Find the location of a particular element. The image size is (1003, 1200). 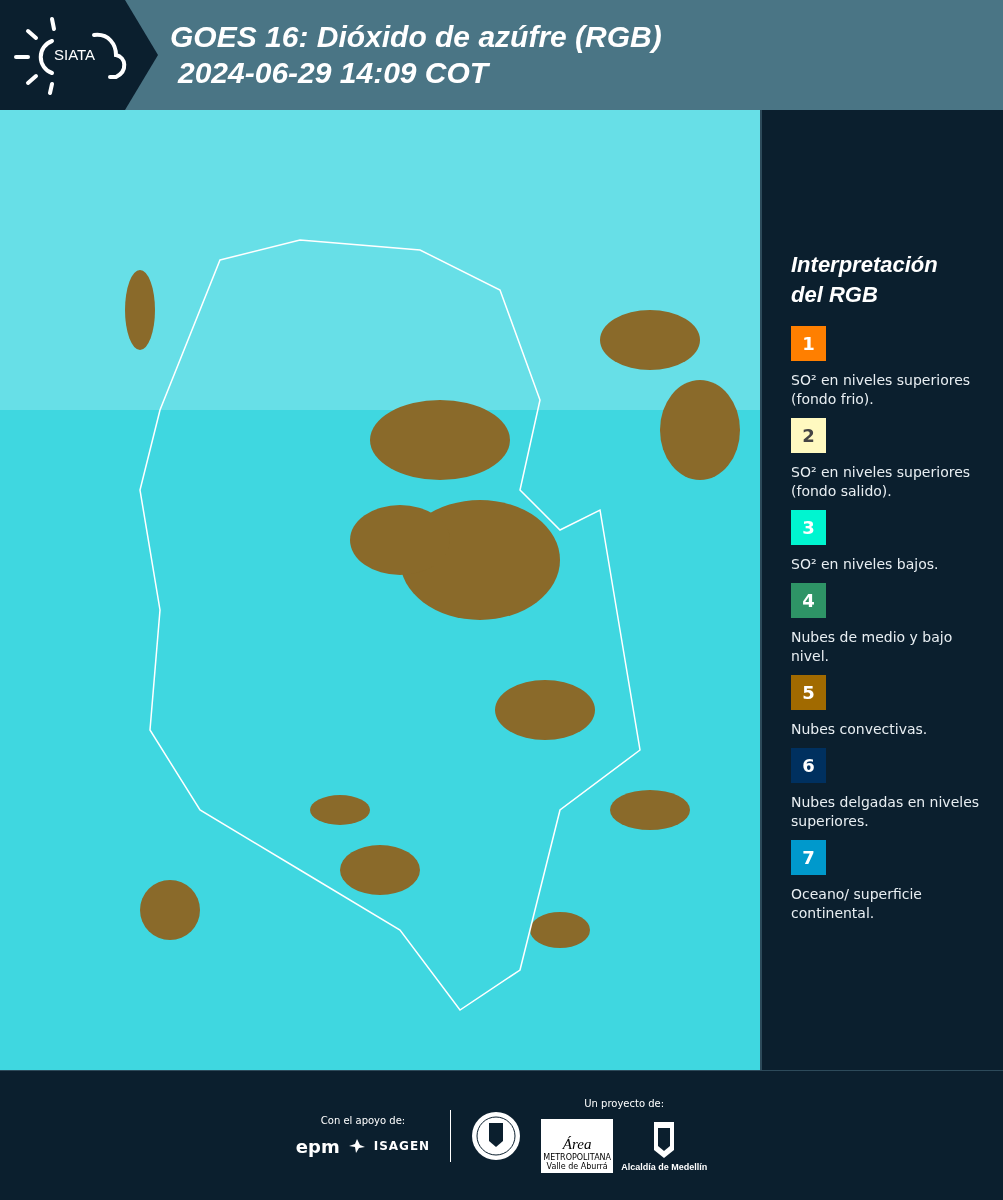

legend-title: Interpretación del RGB is located at coordinates (865, 280).